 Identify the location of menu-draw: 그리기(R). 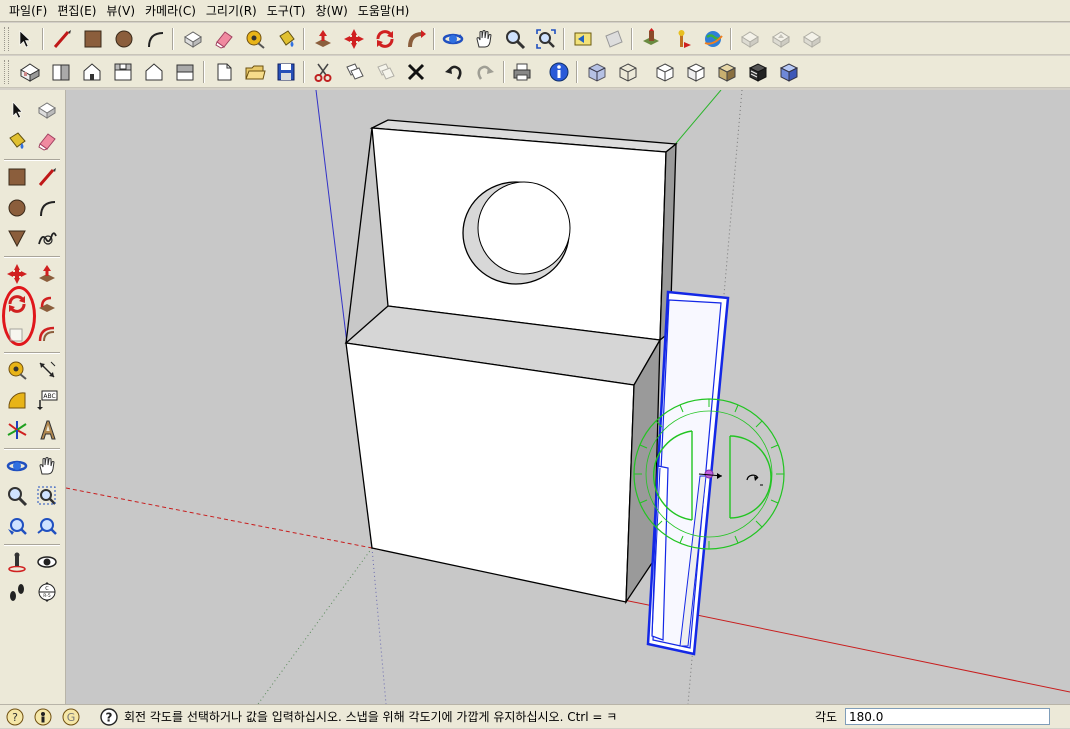
(231, 11).